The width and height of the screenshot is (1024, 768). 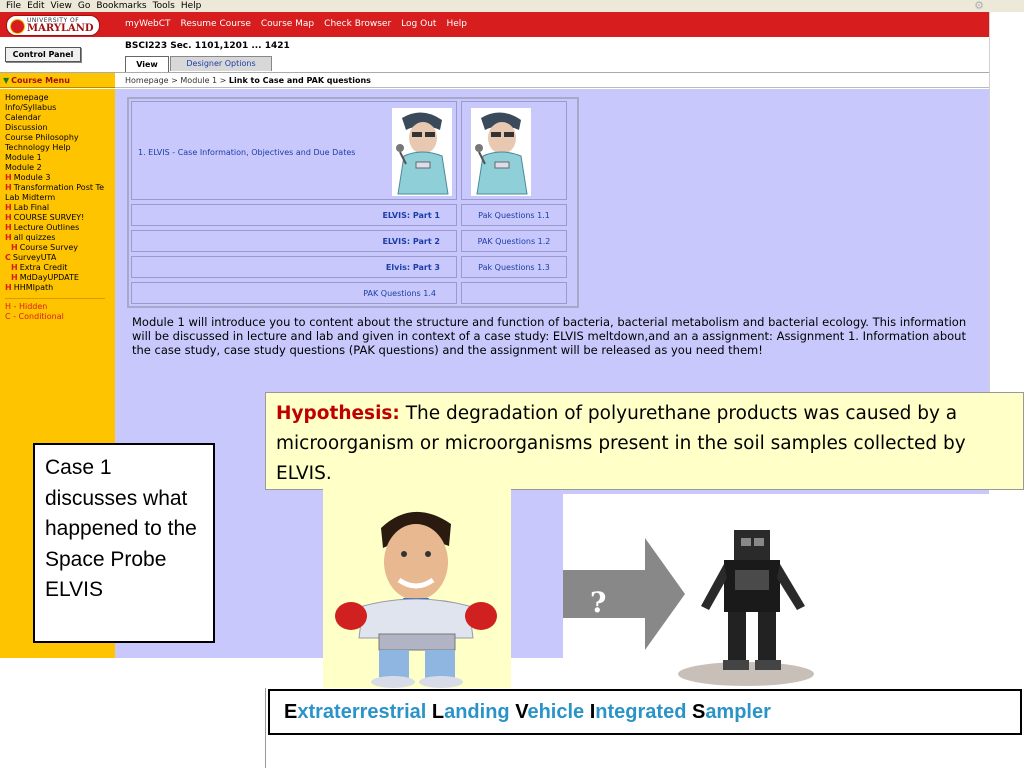 I want to click on breadcrumb-current: Link to Case and PAK questions, so click(x=299, y=80).